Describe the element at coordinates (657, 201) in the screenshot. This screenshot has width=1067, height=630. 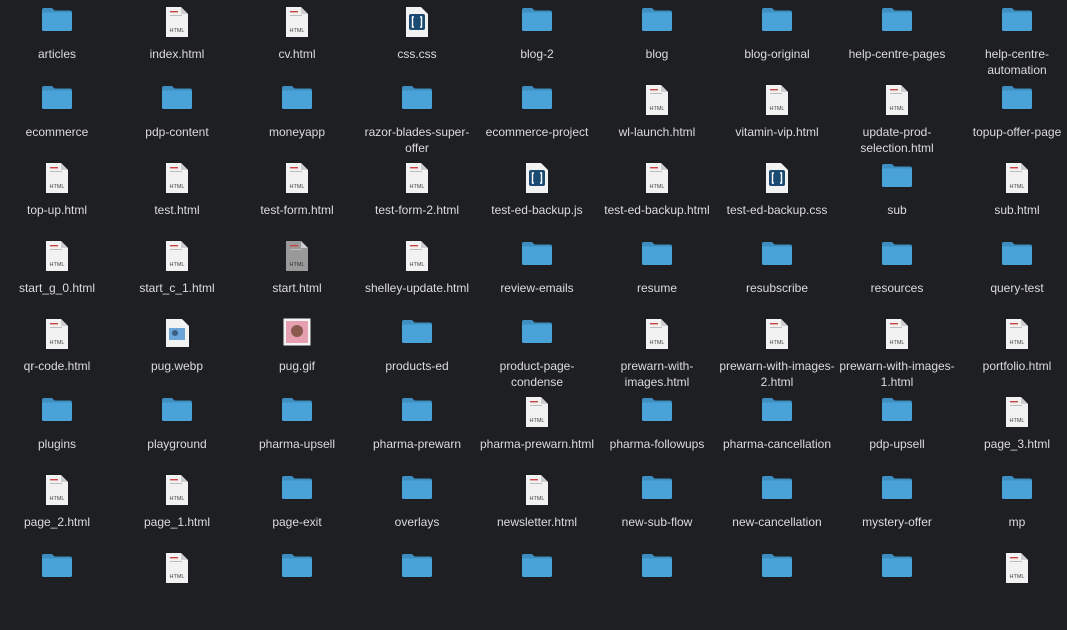
I see `file-item: HTML test-ed-backup.html` at that location.